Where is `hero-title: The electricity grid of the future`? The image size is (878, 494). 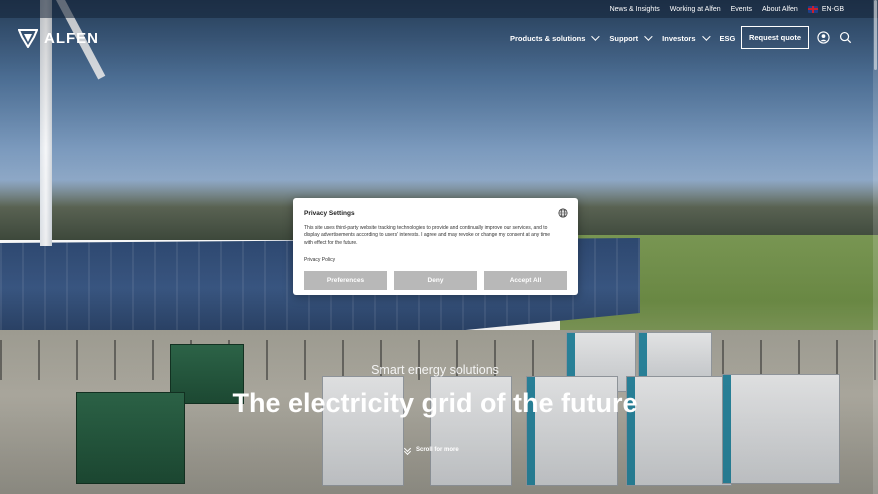 hero-title: The electricity grid of the future is located at coordinates (435, 403).